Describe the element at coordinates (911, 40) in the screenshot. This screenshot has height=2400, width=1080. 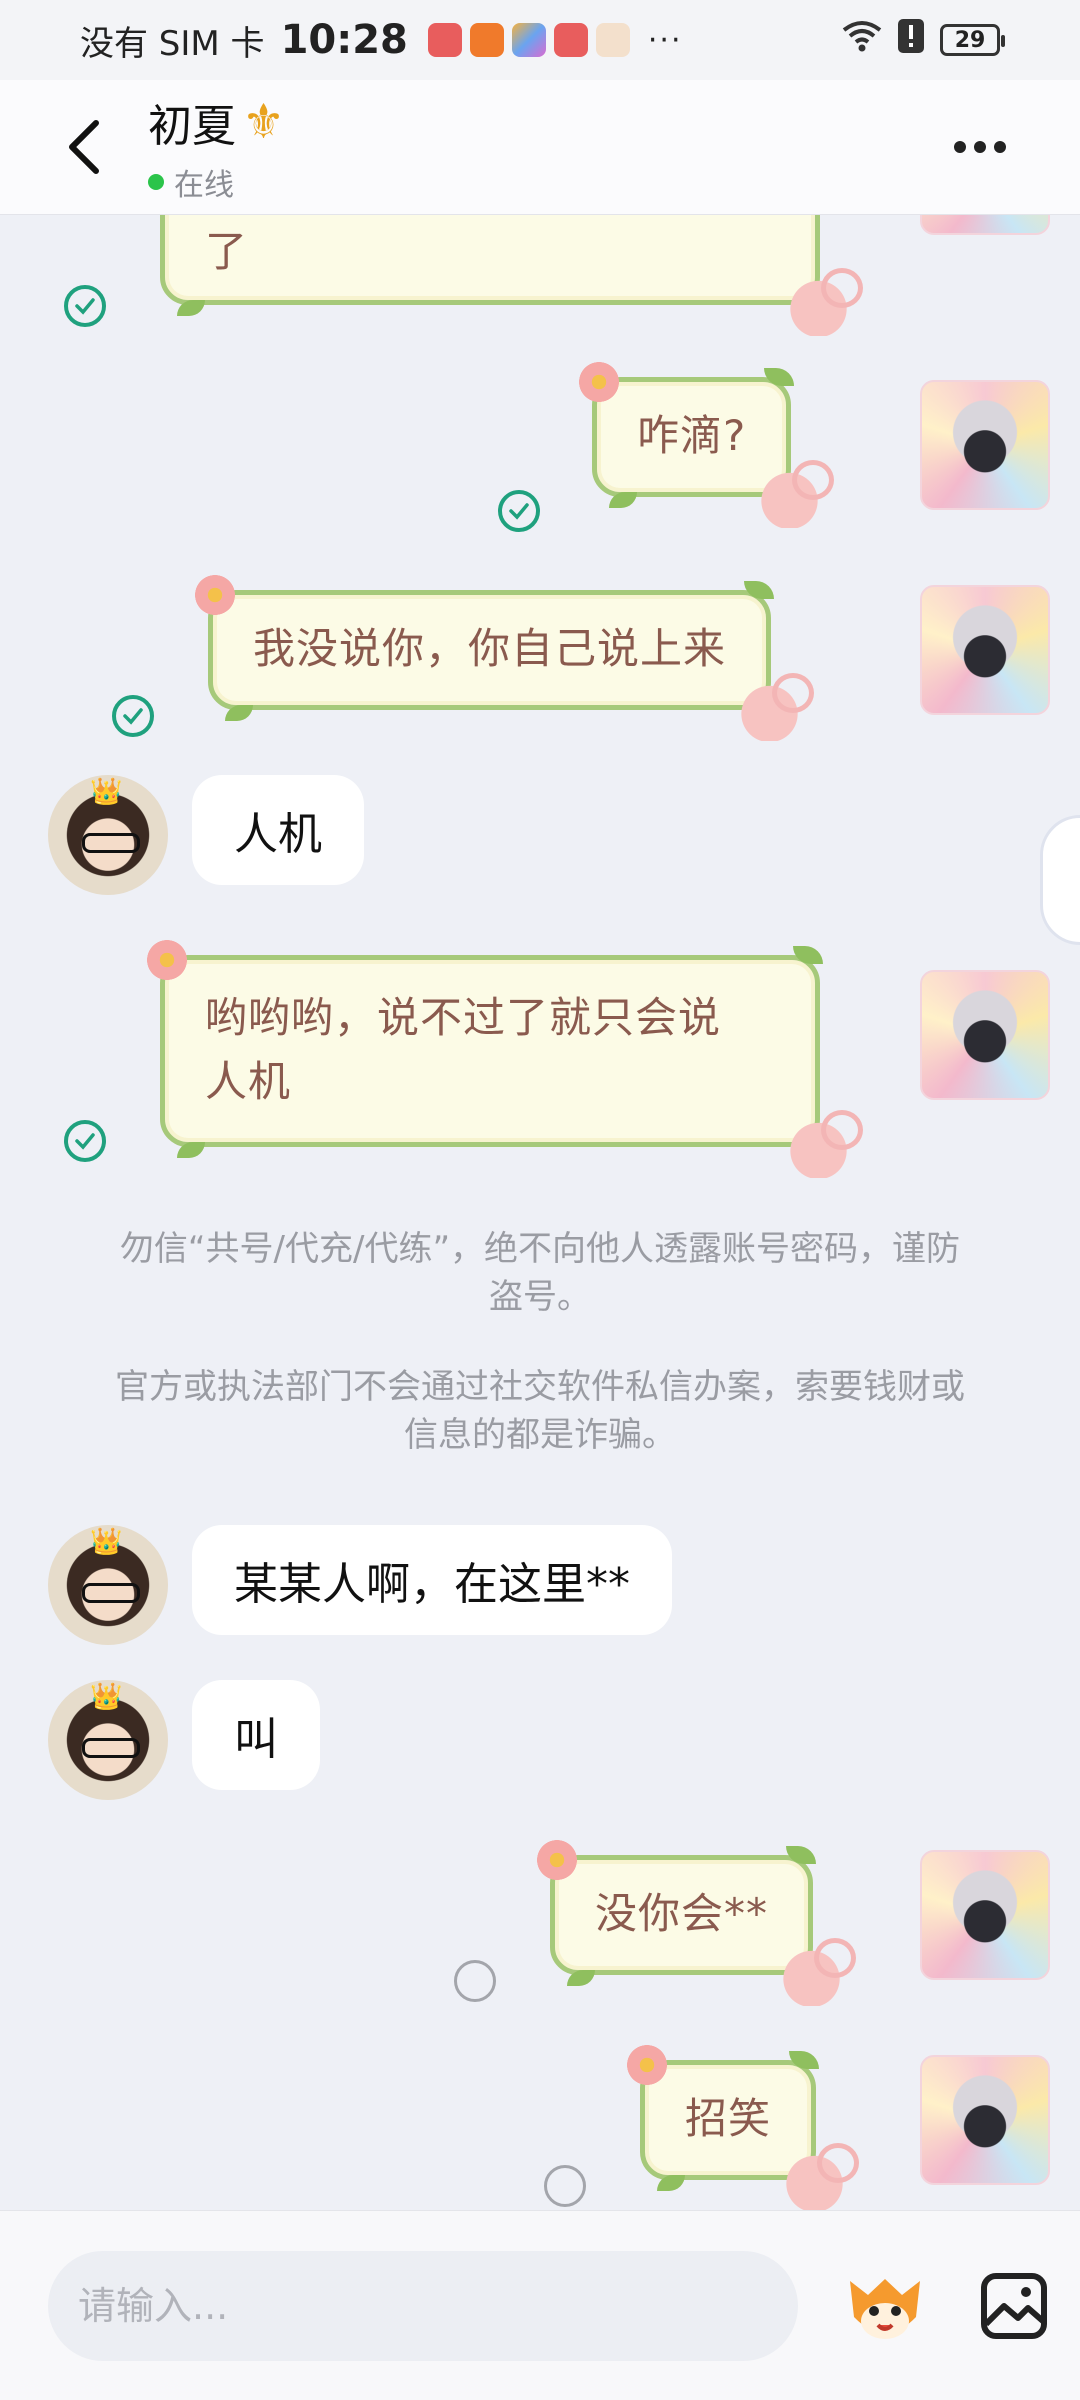
I see `alert-icon` at that location.